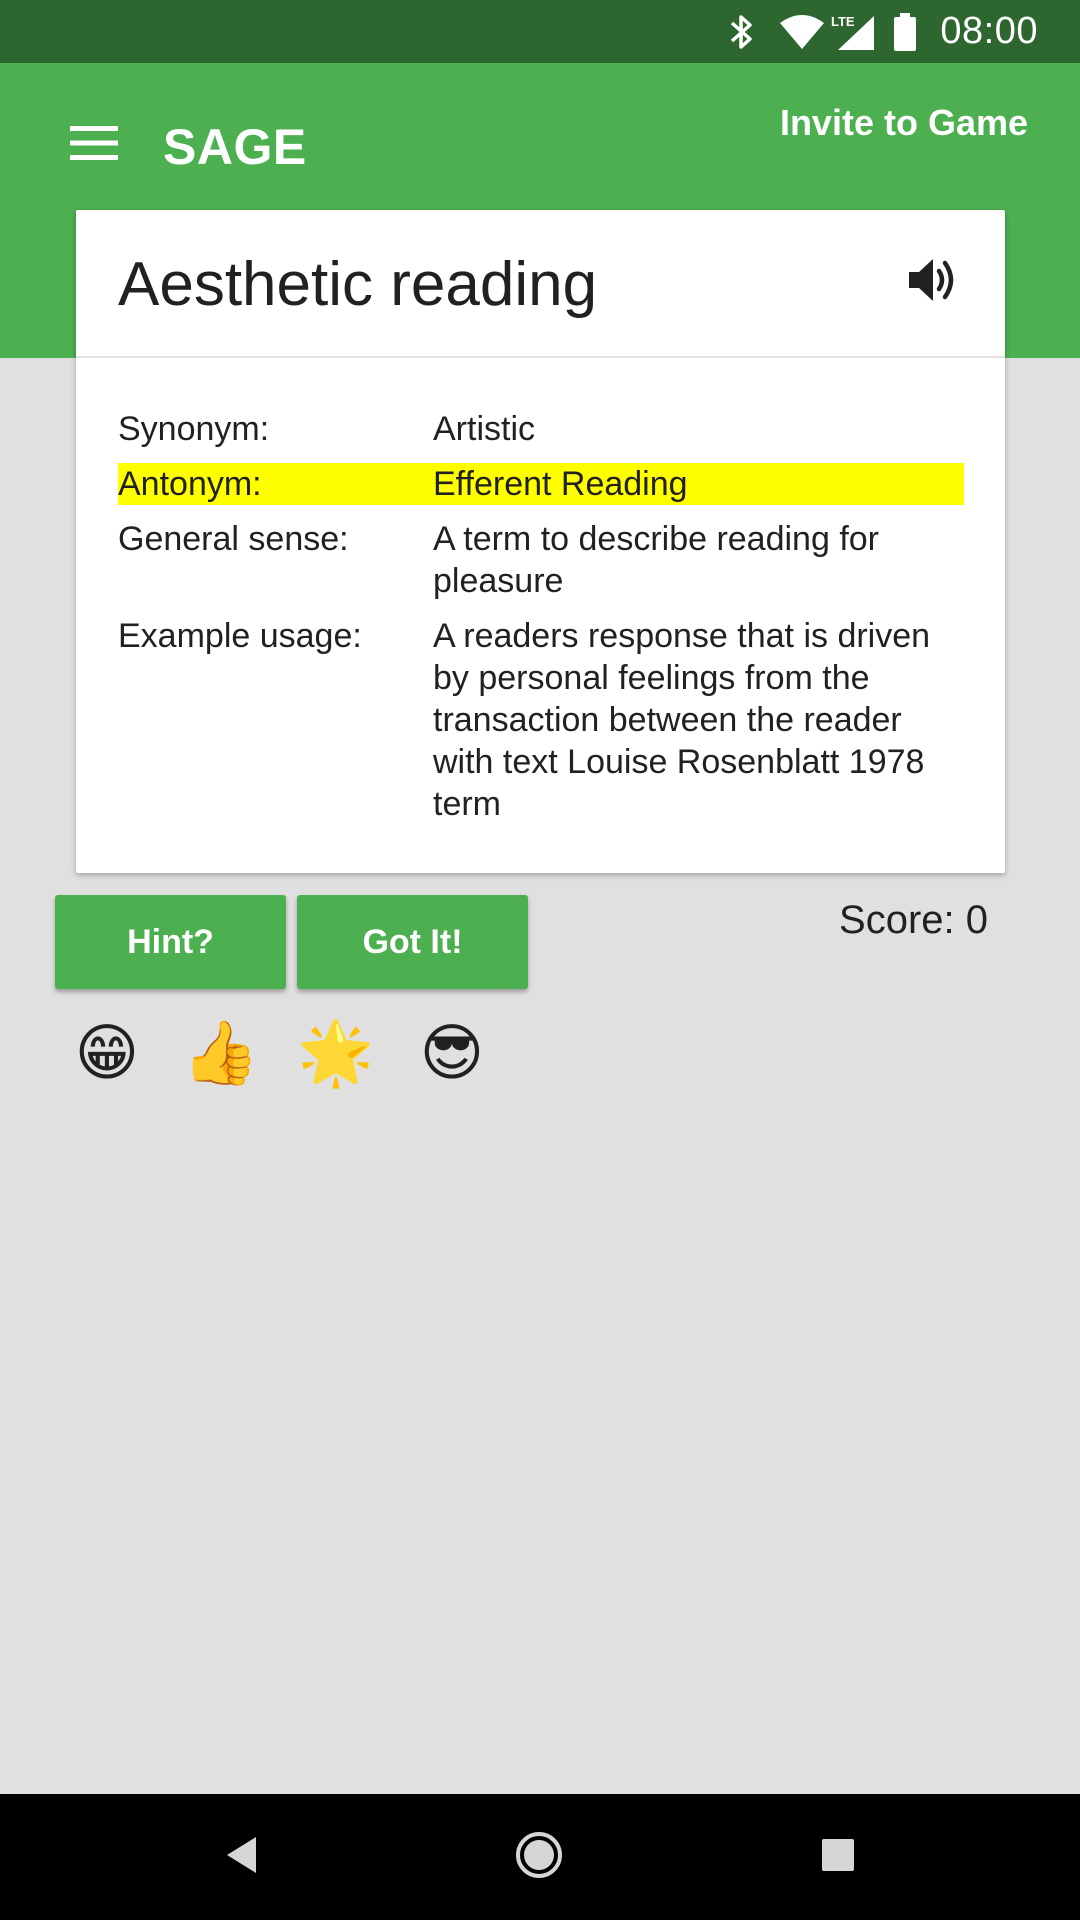  Describe the element at coordinates (484, 429) in the screenshot. I see `synonym-value: Artistic` at that location.